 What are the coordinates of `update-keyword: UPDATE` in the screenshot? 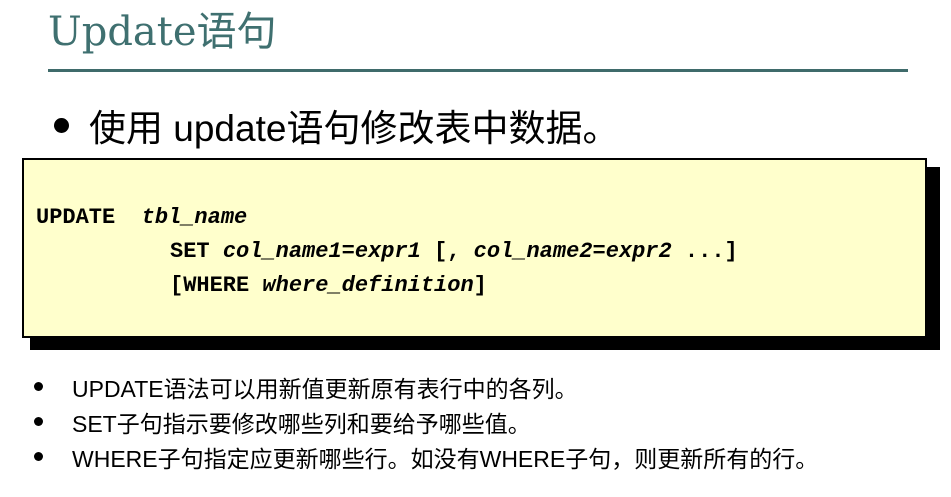 It's located at (76, 217).